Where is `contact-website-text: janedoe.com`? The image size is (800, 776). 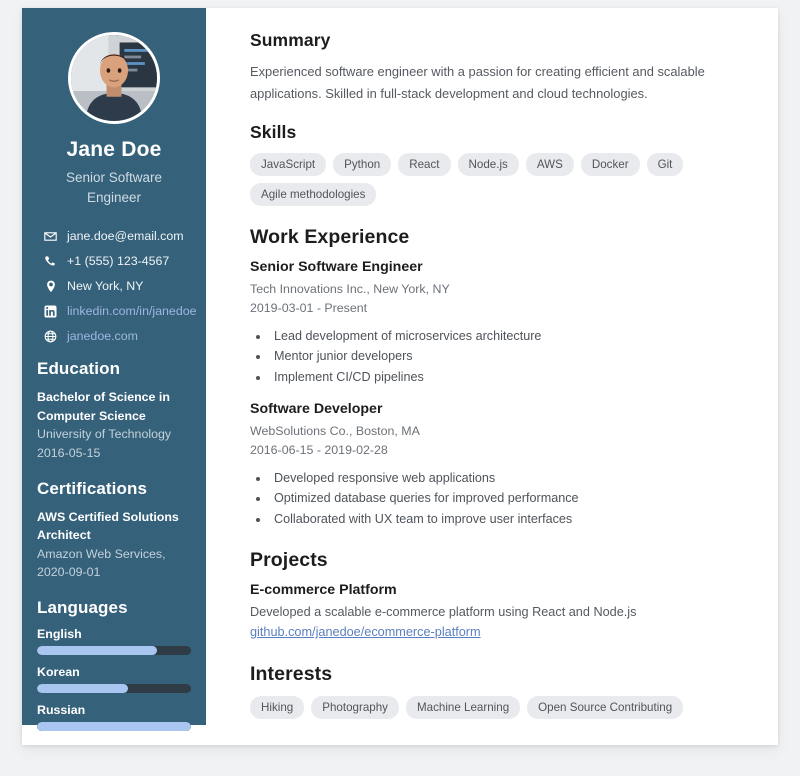 contact-website-text: janedoe.com is located at coordinates (102, 336).